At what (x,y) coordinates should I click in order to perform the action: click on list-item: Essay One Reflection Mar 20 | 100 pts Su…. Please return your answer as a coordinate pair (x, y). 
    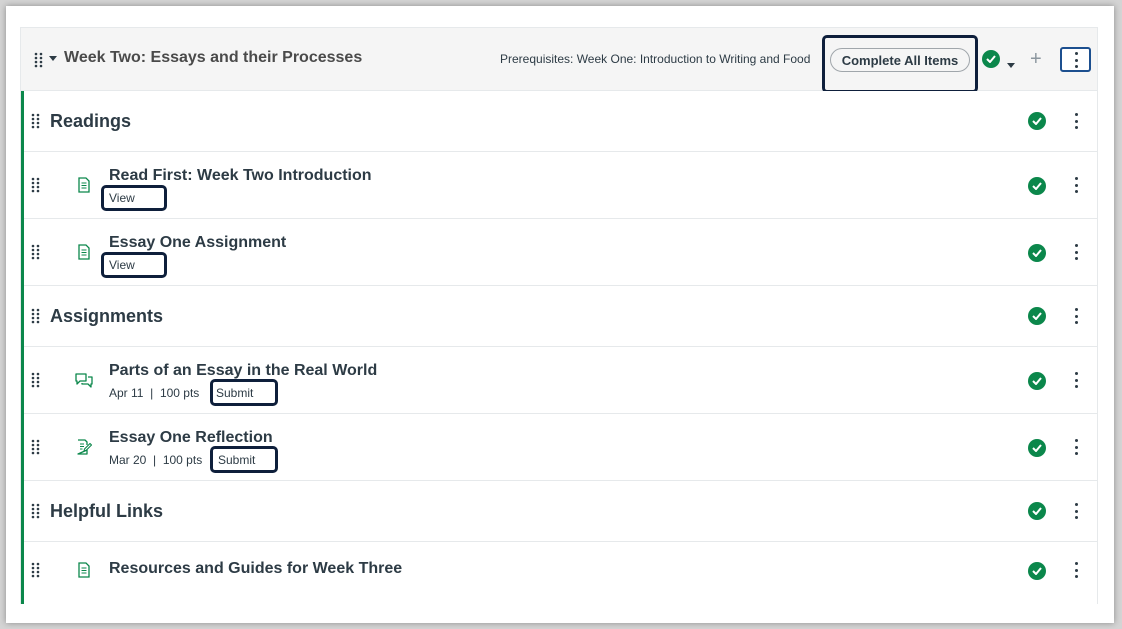
    Looking at the image, I should click on (560, 447).